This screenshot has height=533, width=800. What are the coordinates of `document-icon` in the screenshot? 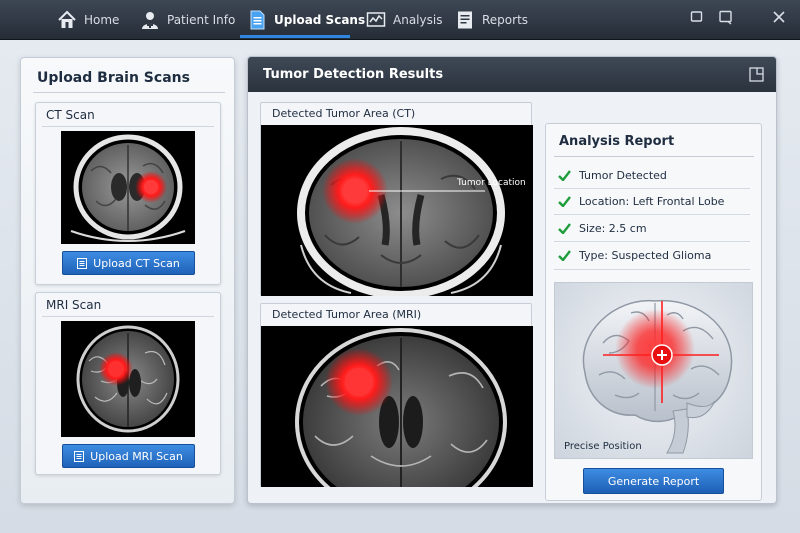 It's located at (257, 20).